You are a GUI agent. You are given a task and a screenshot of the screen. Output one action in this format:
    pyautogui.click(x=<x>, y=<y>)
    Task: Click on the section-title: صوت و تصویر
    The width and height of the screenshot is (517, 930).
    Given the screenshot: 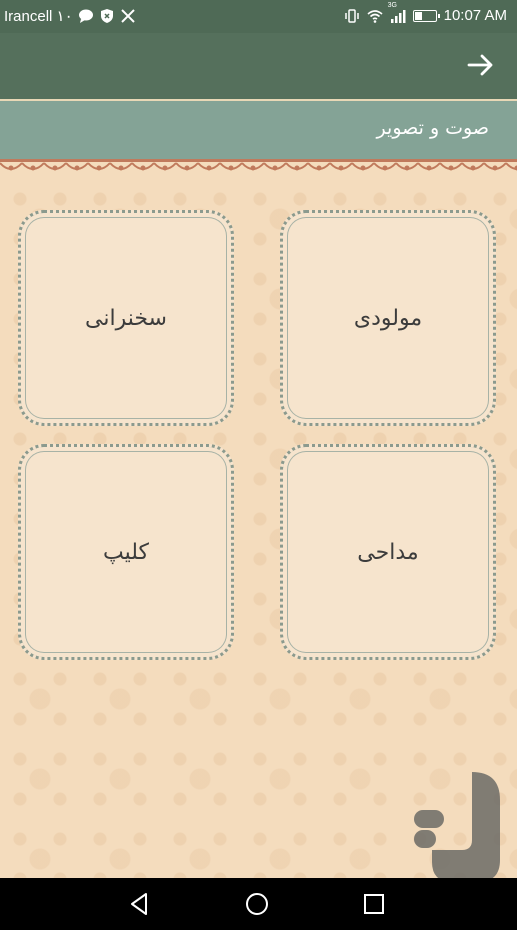 What is the action you would take?
    pyautogui.click(x=432, y=128)
    